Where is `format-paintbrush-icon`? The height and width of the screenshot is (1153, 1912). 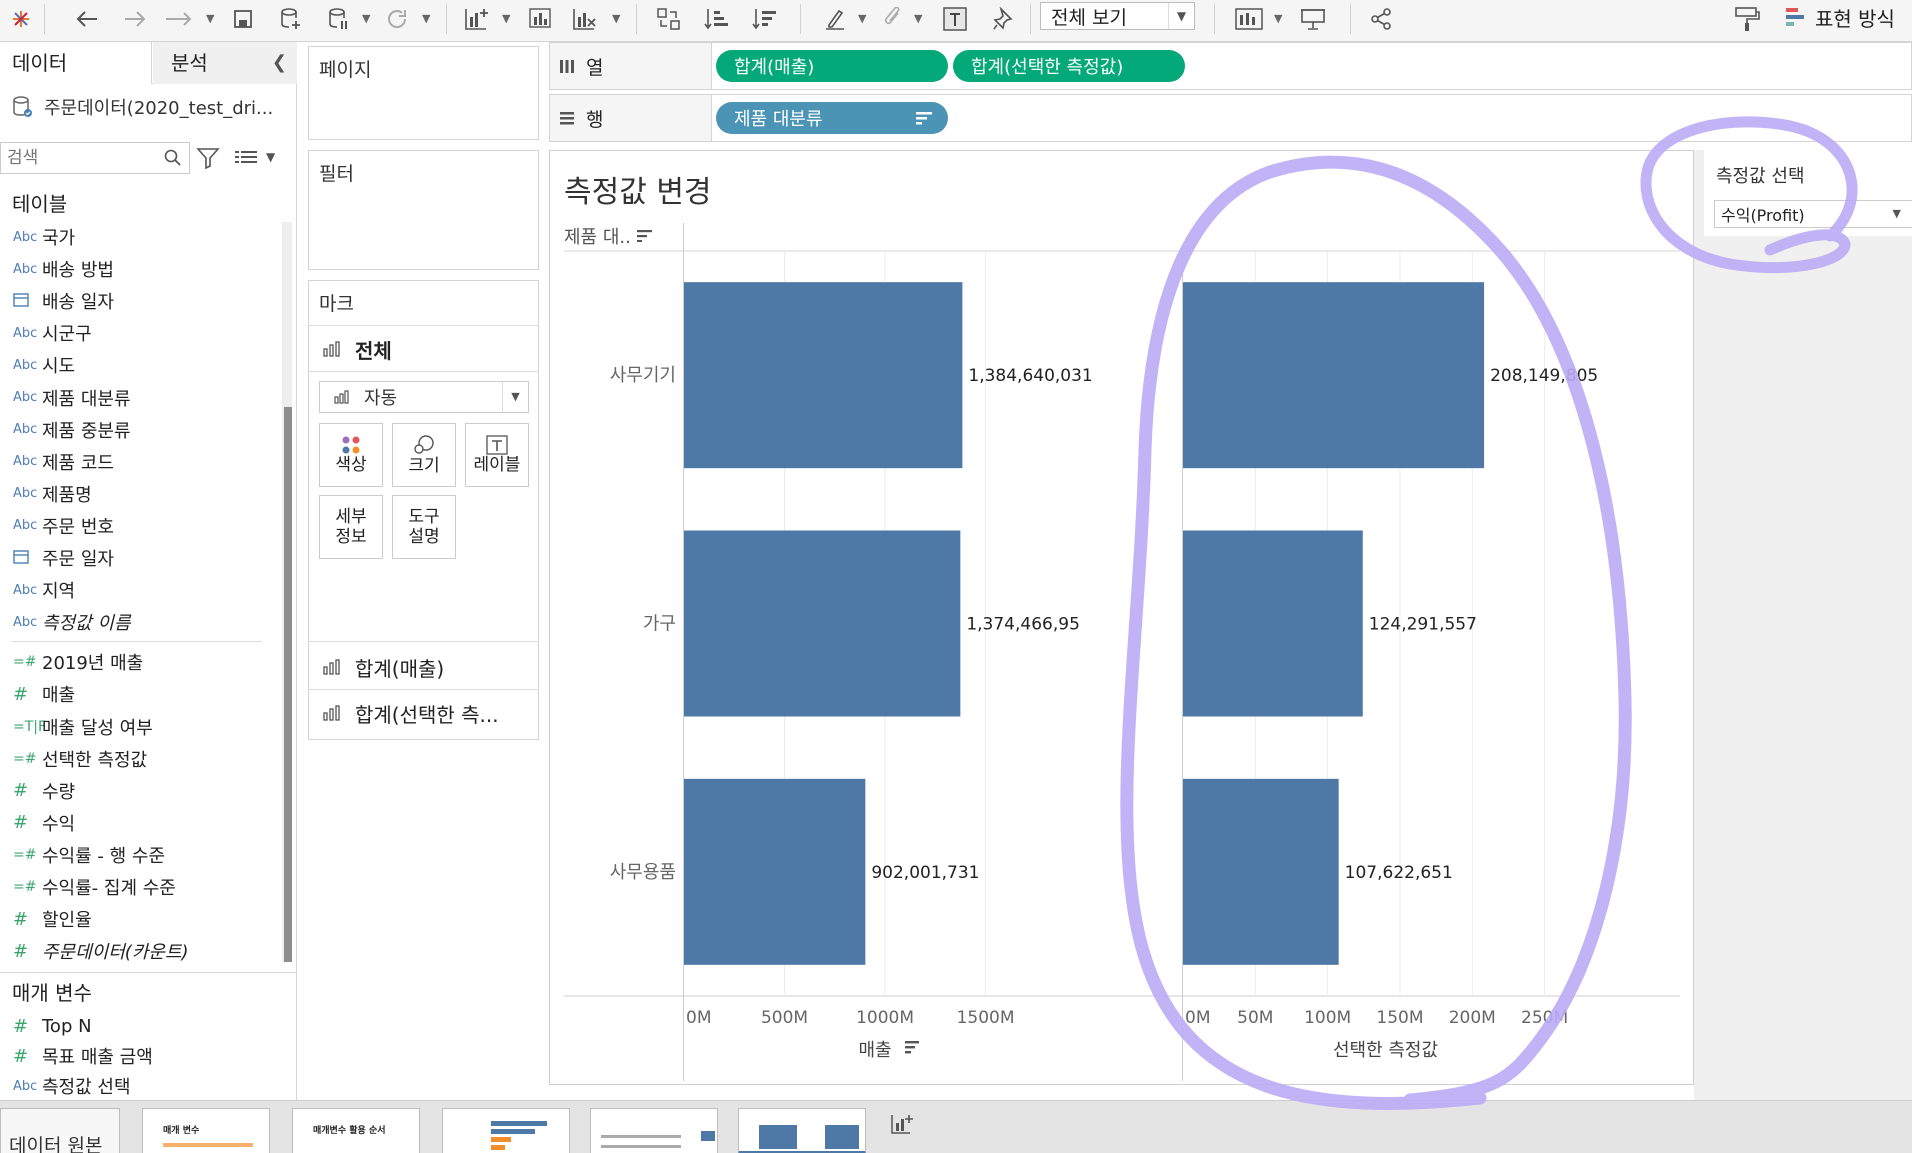 format-paintbrush-icon is located at coordinates (1747, 19).